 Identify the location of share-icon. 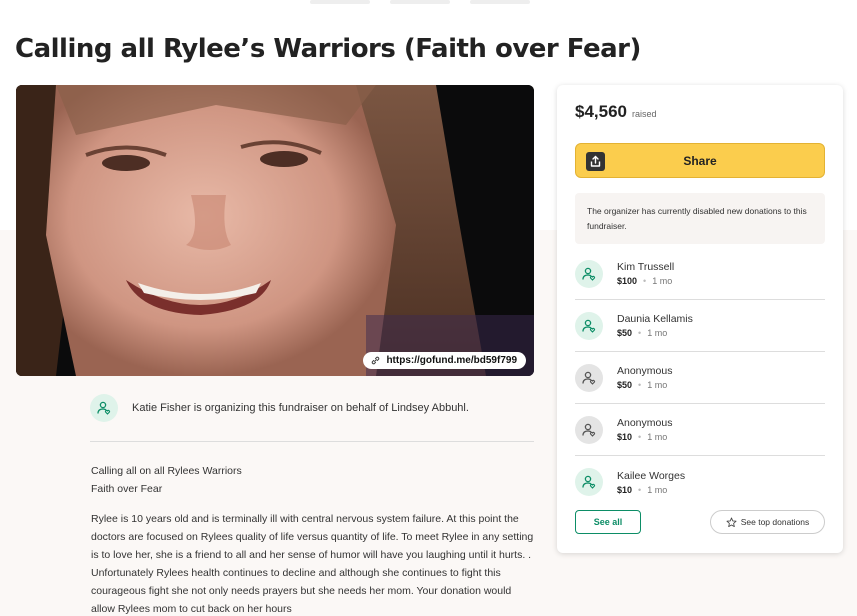
(595, 161).